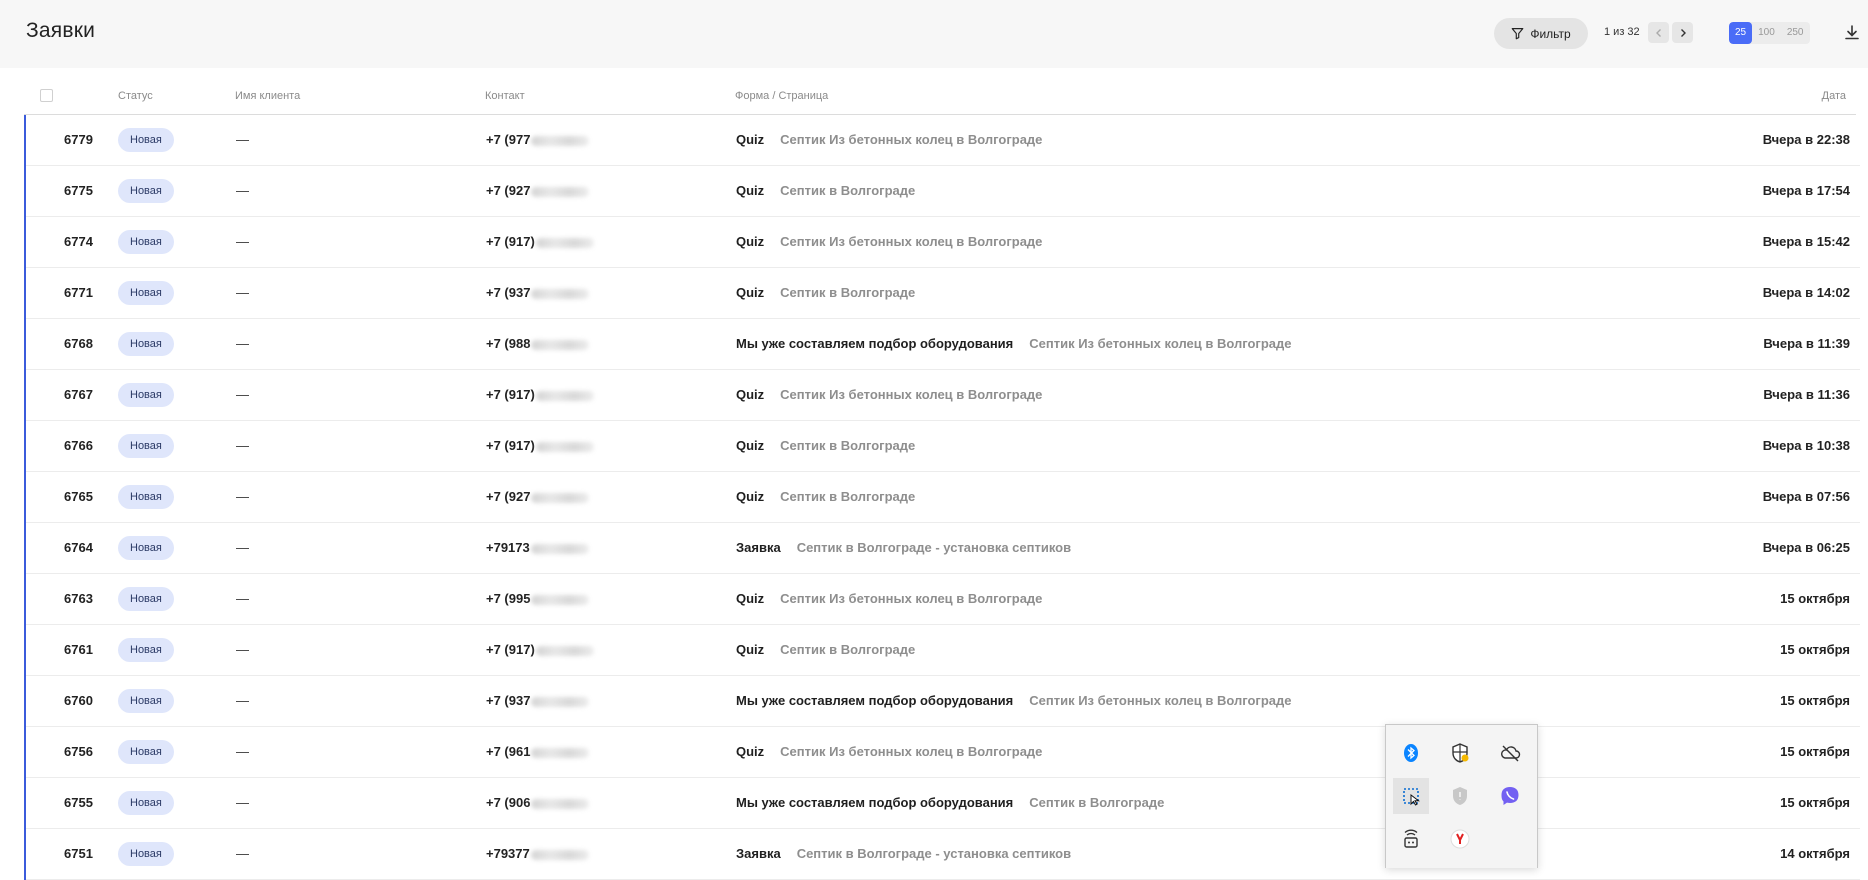 The image size is (1868, 880). I want to click on security-shield-icon, so click(1460, 796).